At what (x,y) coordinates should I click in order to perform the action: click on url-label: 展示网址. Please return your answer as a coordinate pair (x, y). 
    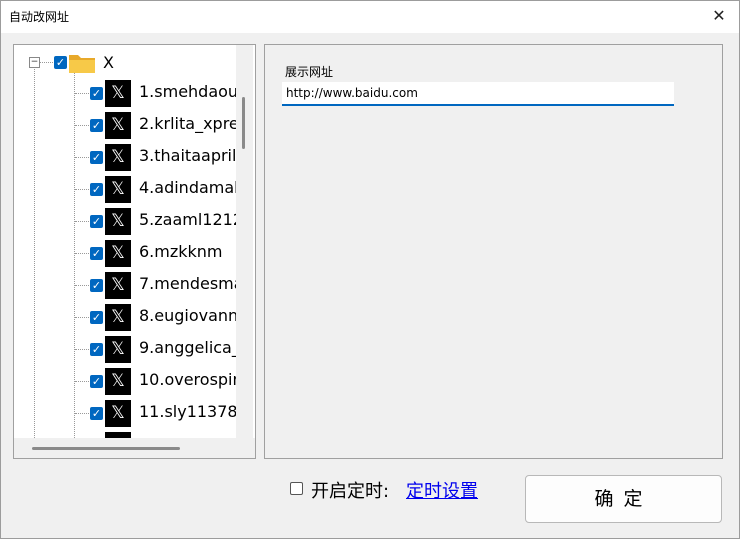
    Looking at the image, I should click on (309, 72).